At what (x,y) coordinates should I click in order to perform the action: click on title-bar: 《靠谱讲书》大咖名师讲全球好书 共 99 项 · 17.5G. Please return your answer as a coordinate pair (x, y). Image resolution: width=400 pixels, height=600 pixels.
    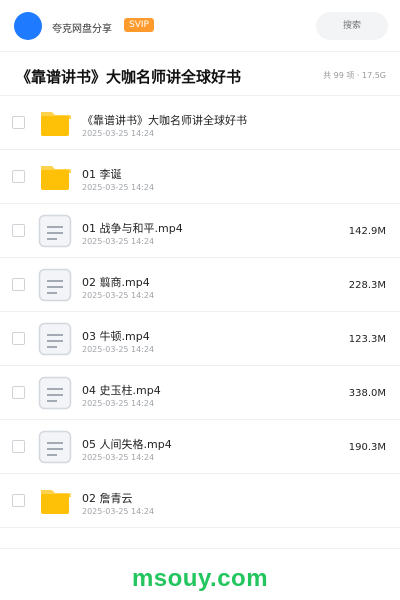
    Looking at the image, I should click on (200, 74).